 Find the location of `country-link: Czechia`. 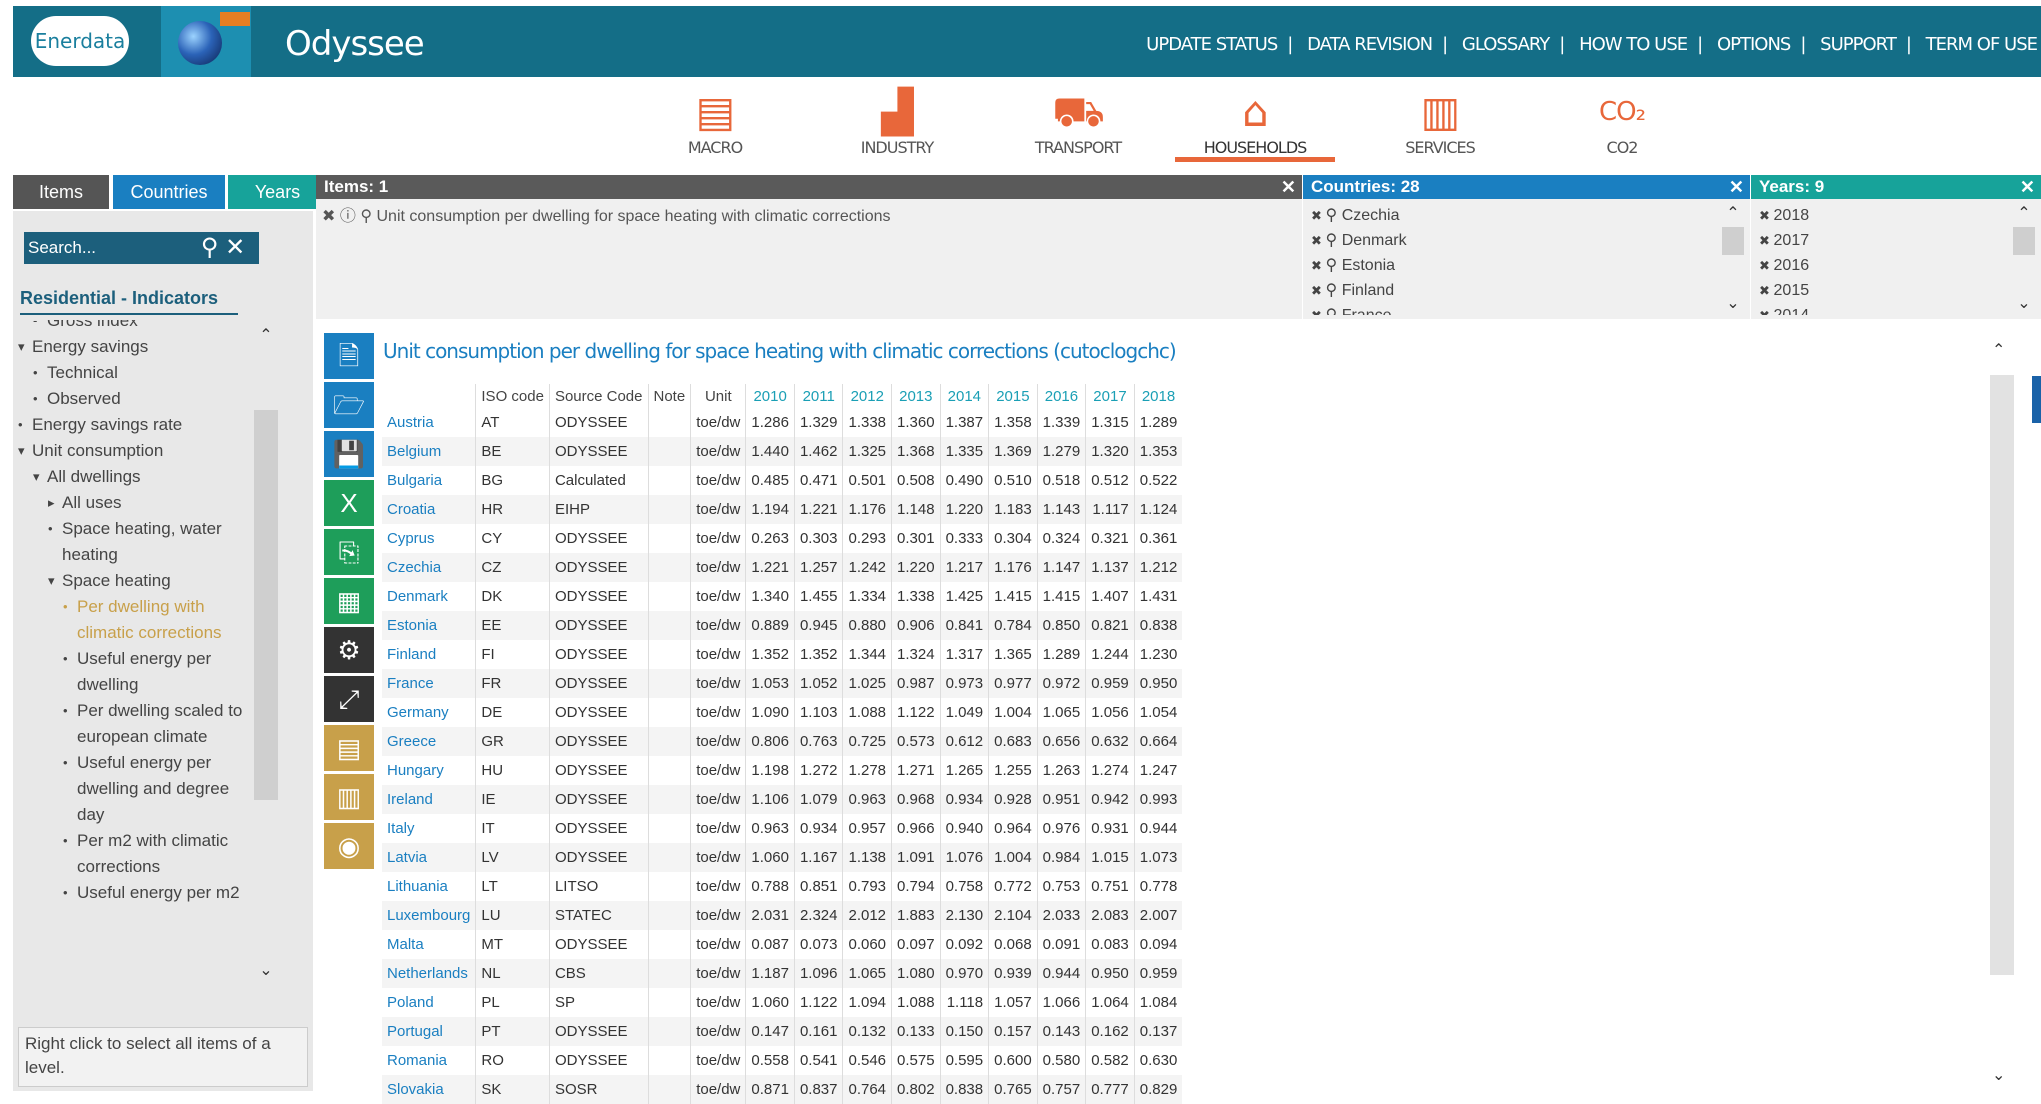

country-link: Czechia is located at coordinates (429, 567).